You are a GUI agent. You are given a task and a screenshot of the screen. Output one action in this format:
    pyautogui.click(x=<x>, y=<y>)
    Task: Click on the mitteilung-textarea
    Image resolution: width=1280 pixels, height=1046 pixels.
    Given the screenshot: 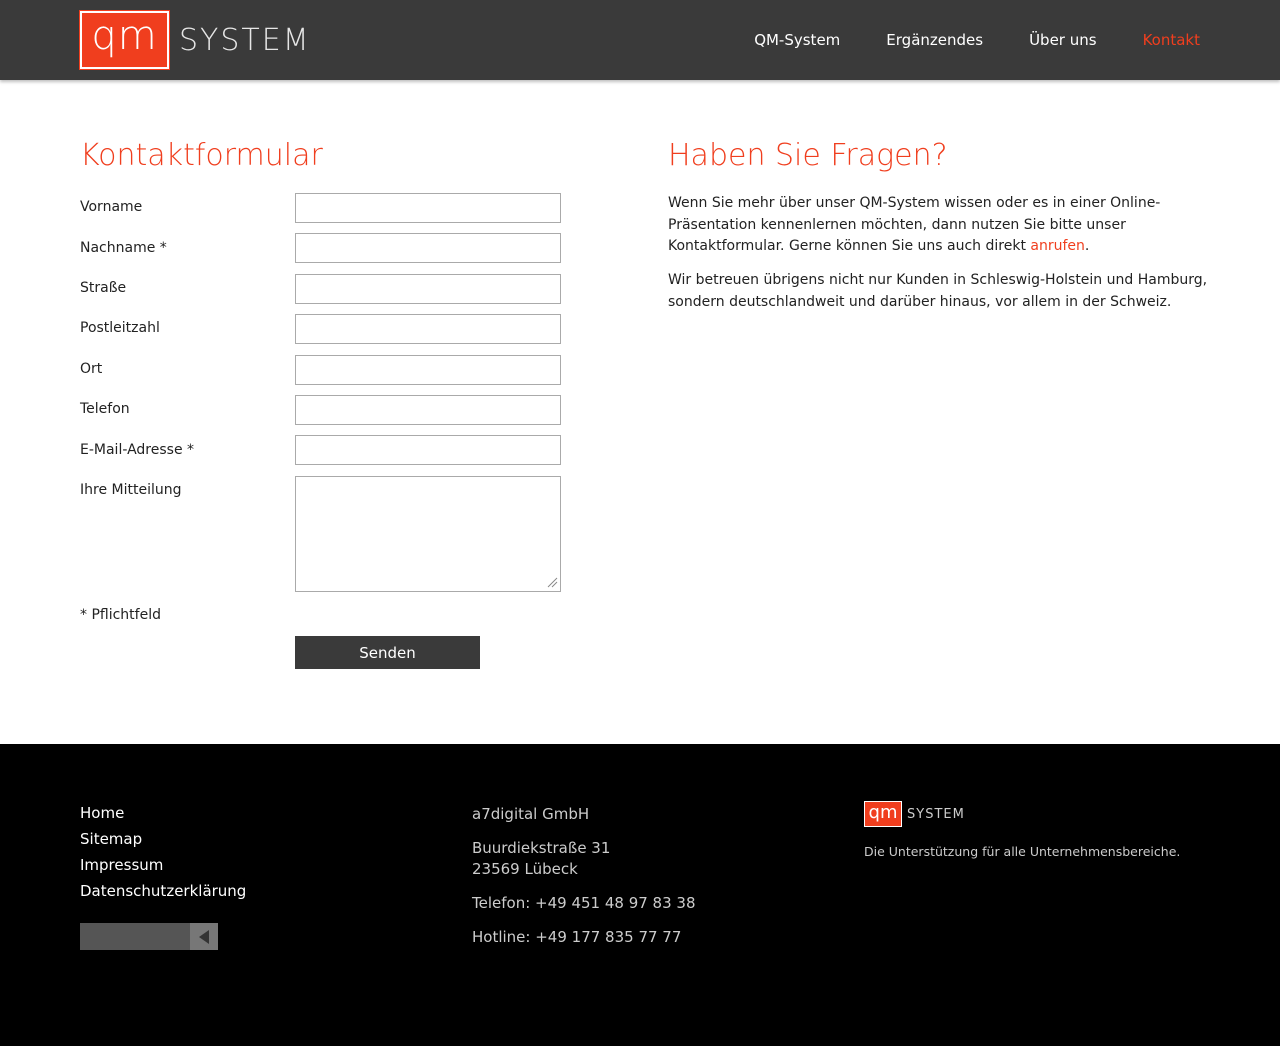 What is the action you would take?
    pyautogui.click(x=428, y=534)
    